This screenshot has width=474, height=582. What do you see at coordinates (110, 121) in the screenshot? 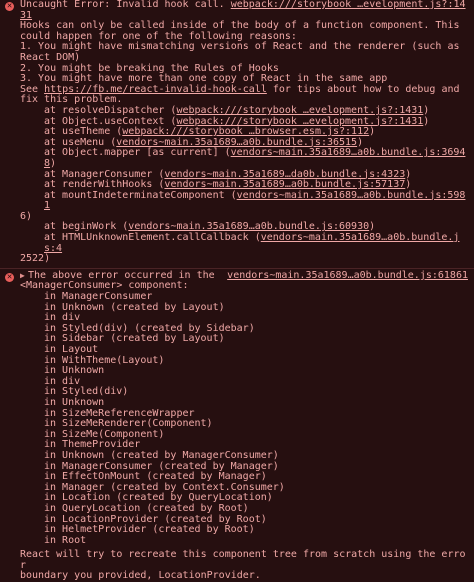
I see `stack-frame-function: at Object.useContext (` at bounding box center [110, 121].